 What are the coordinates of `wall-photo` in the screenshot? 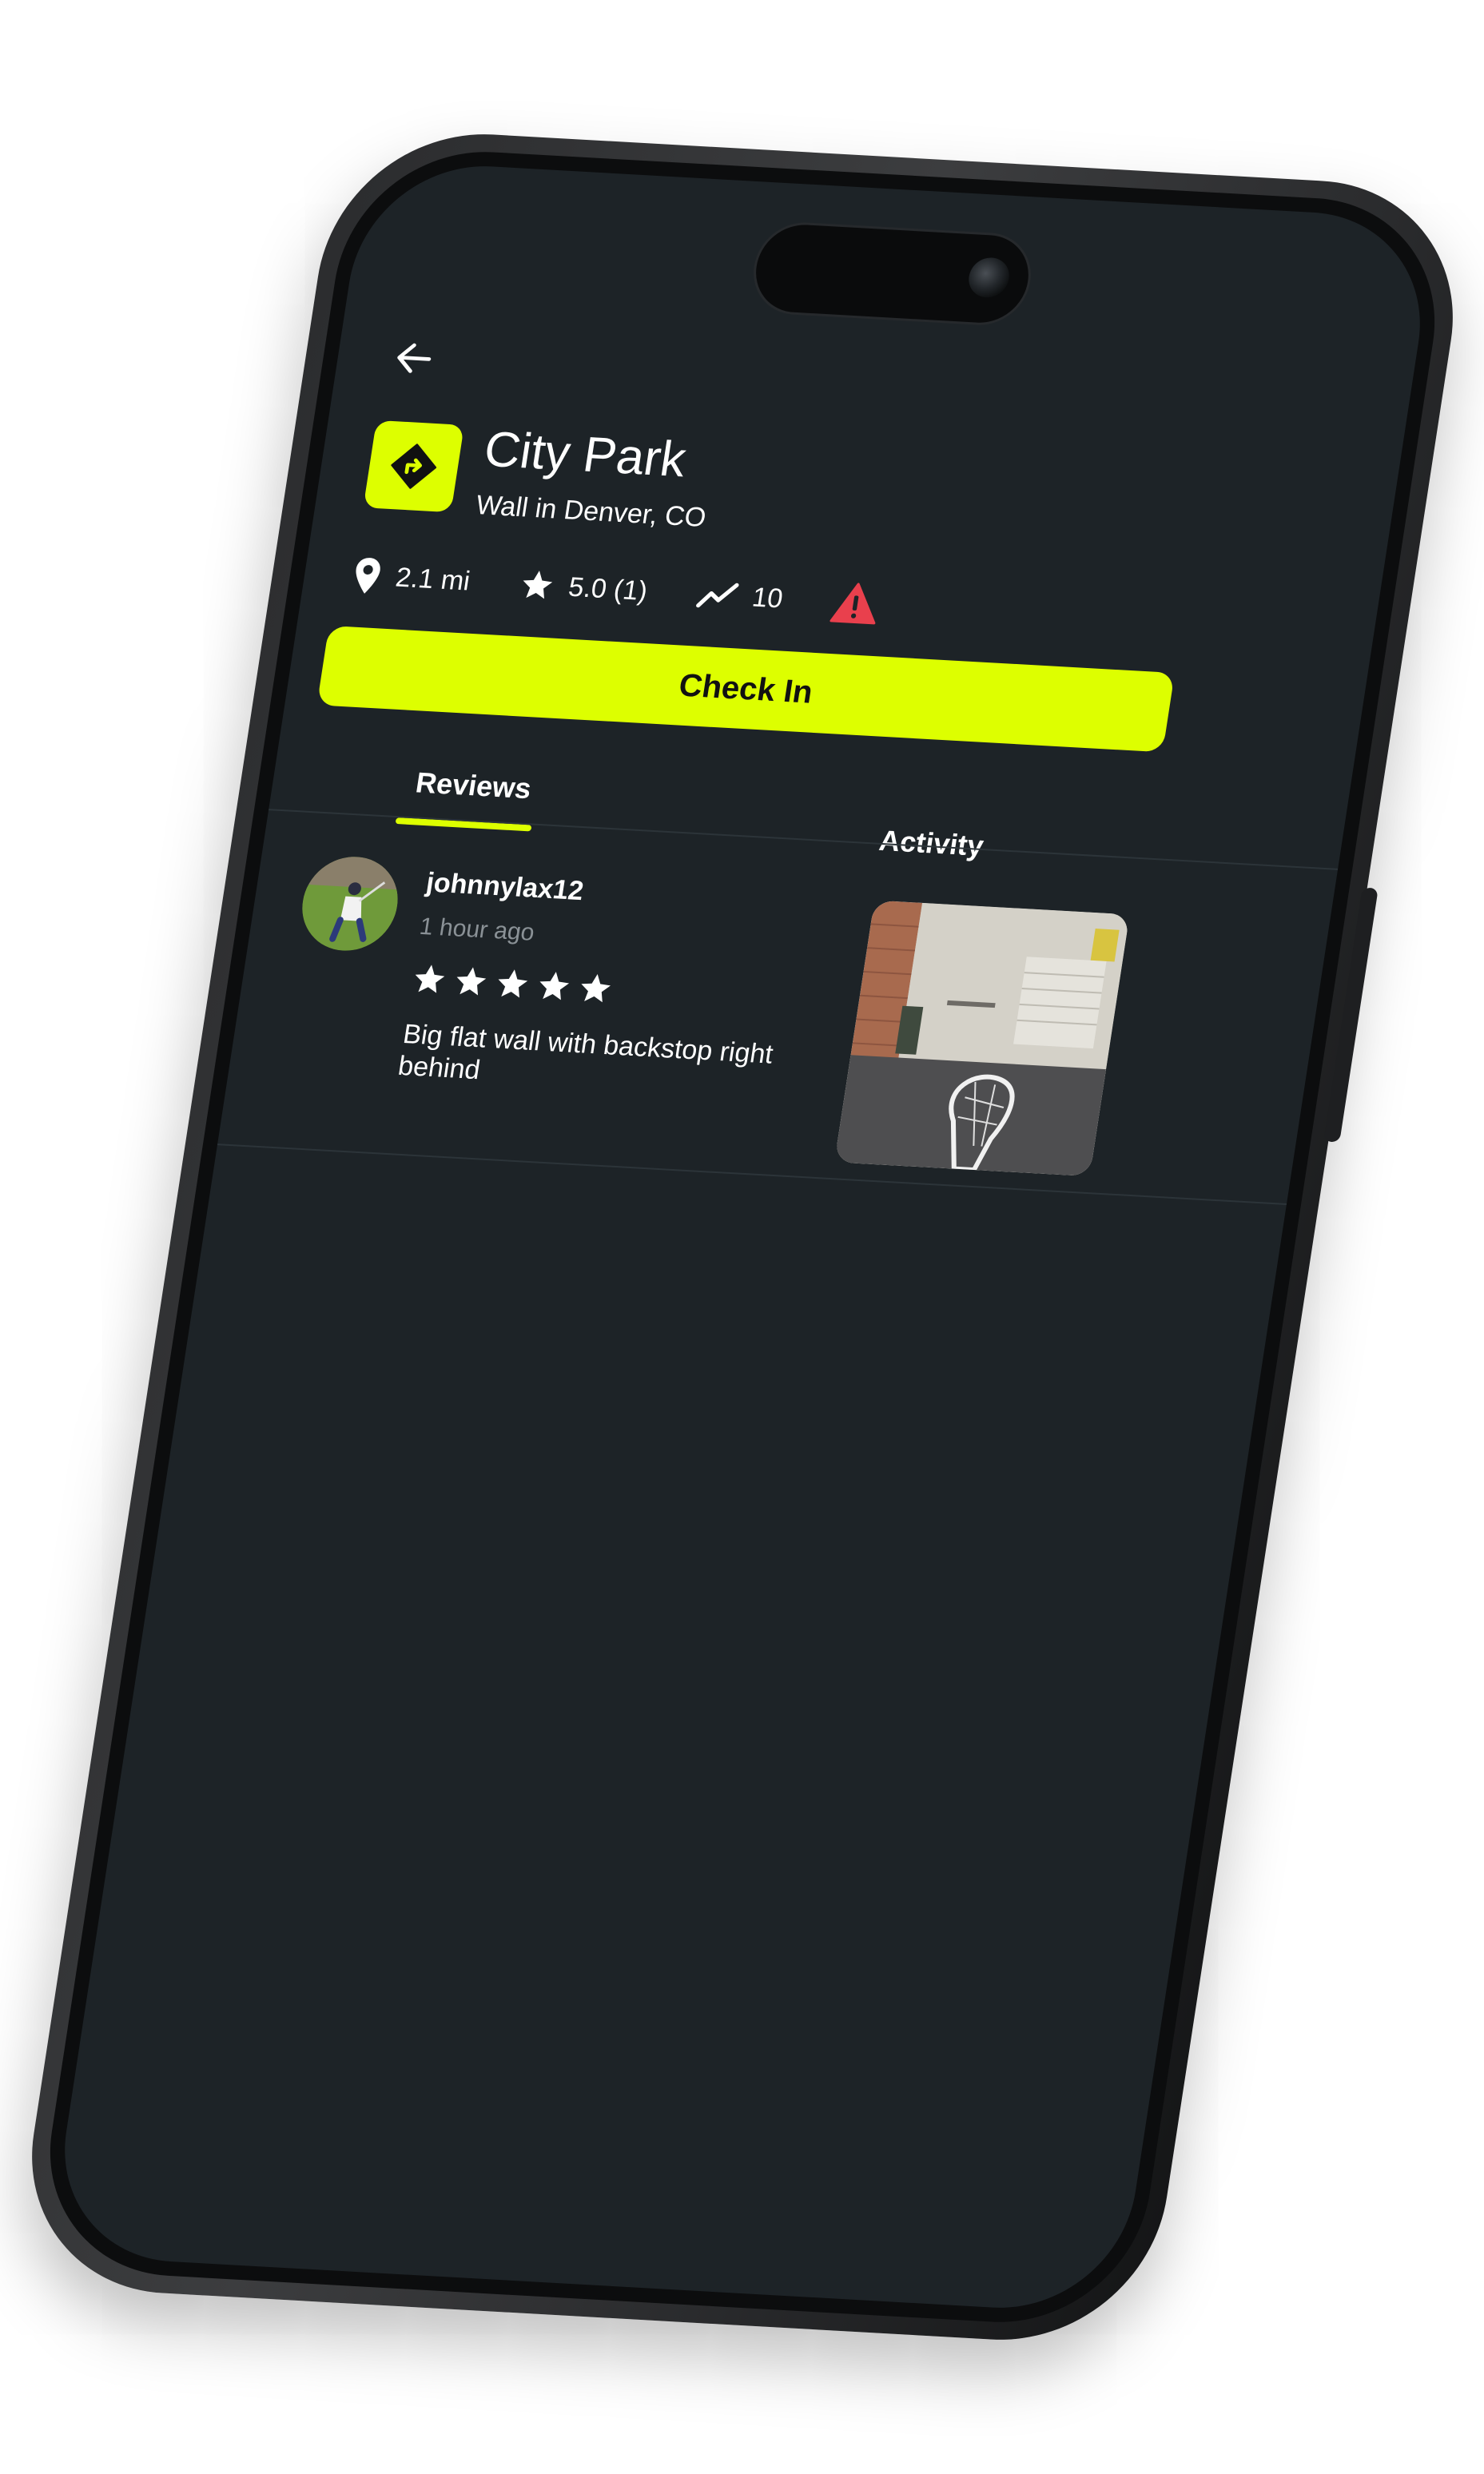 It's located at (982, 1038).